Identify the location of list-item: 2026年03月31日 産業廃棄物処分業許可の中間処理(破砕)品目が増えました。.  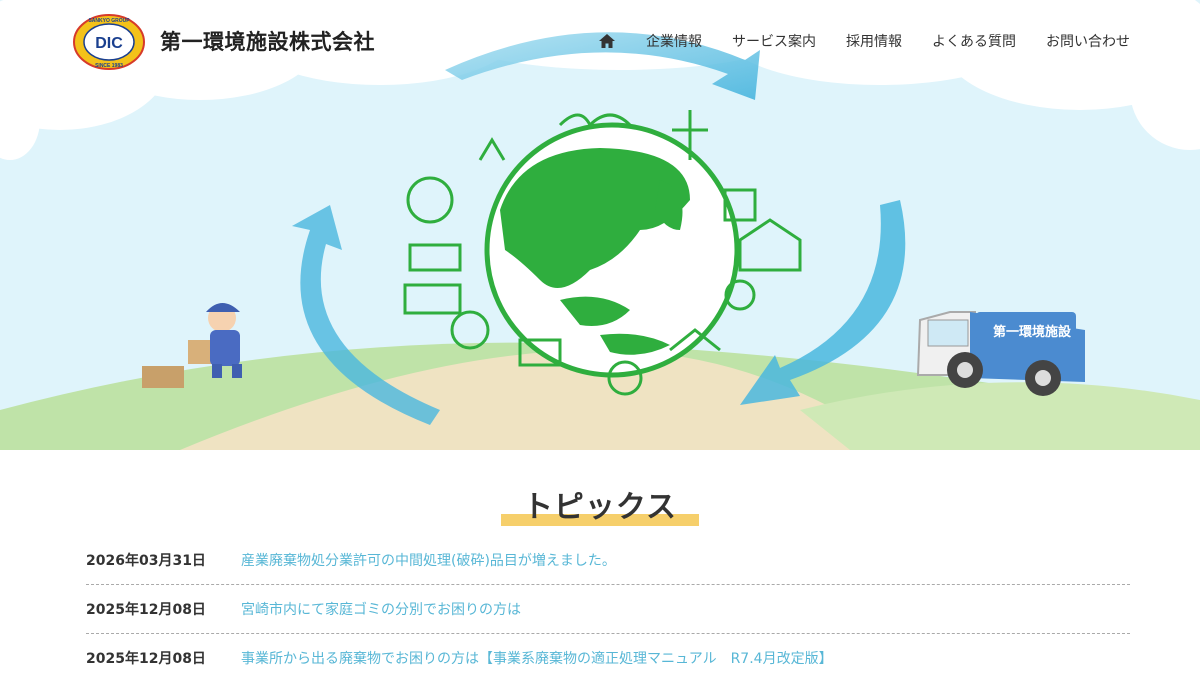
(608, 560).